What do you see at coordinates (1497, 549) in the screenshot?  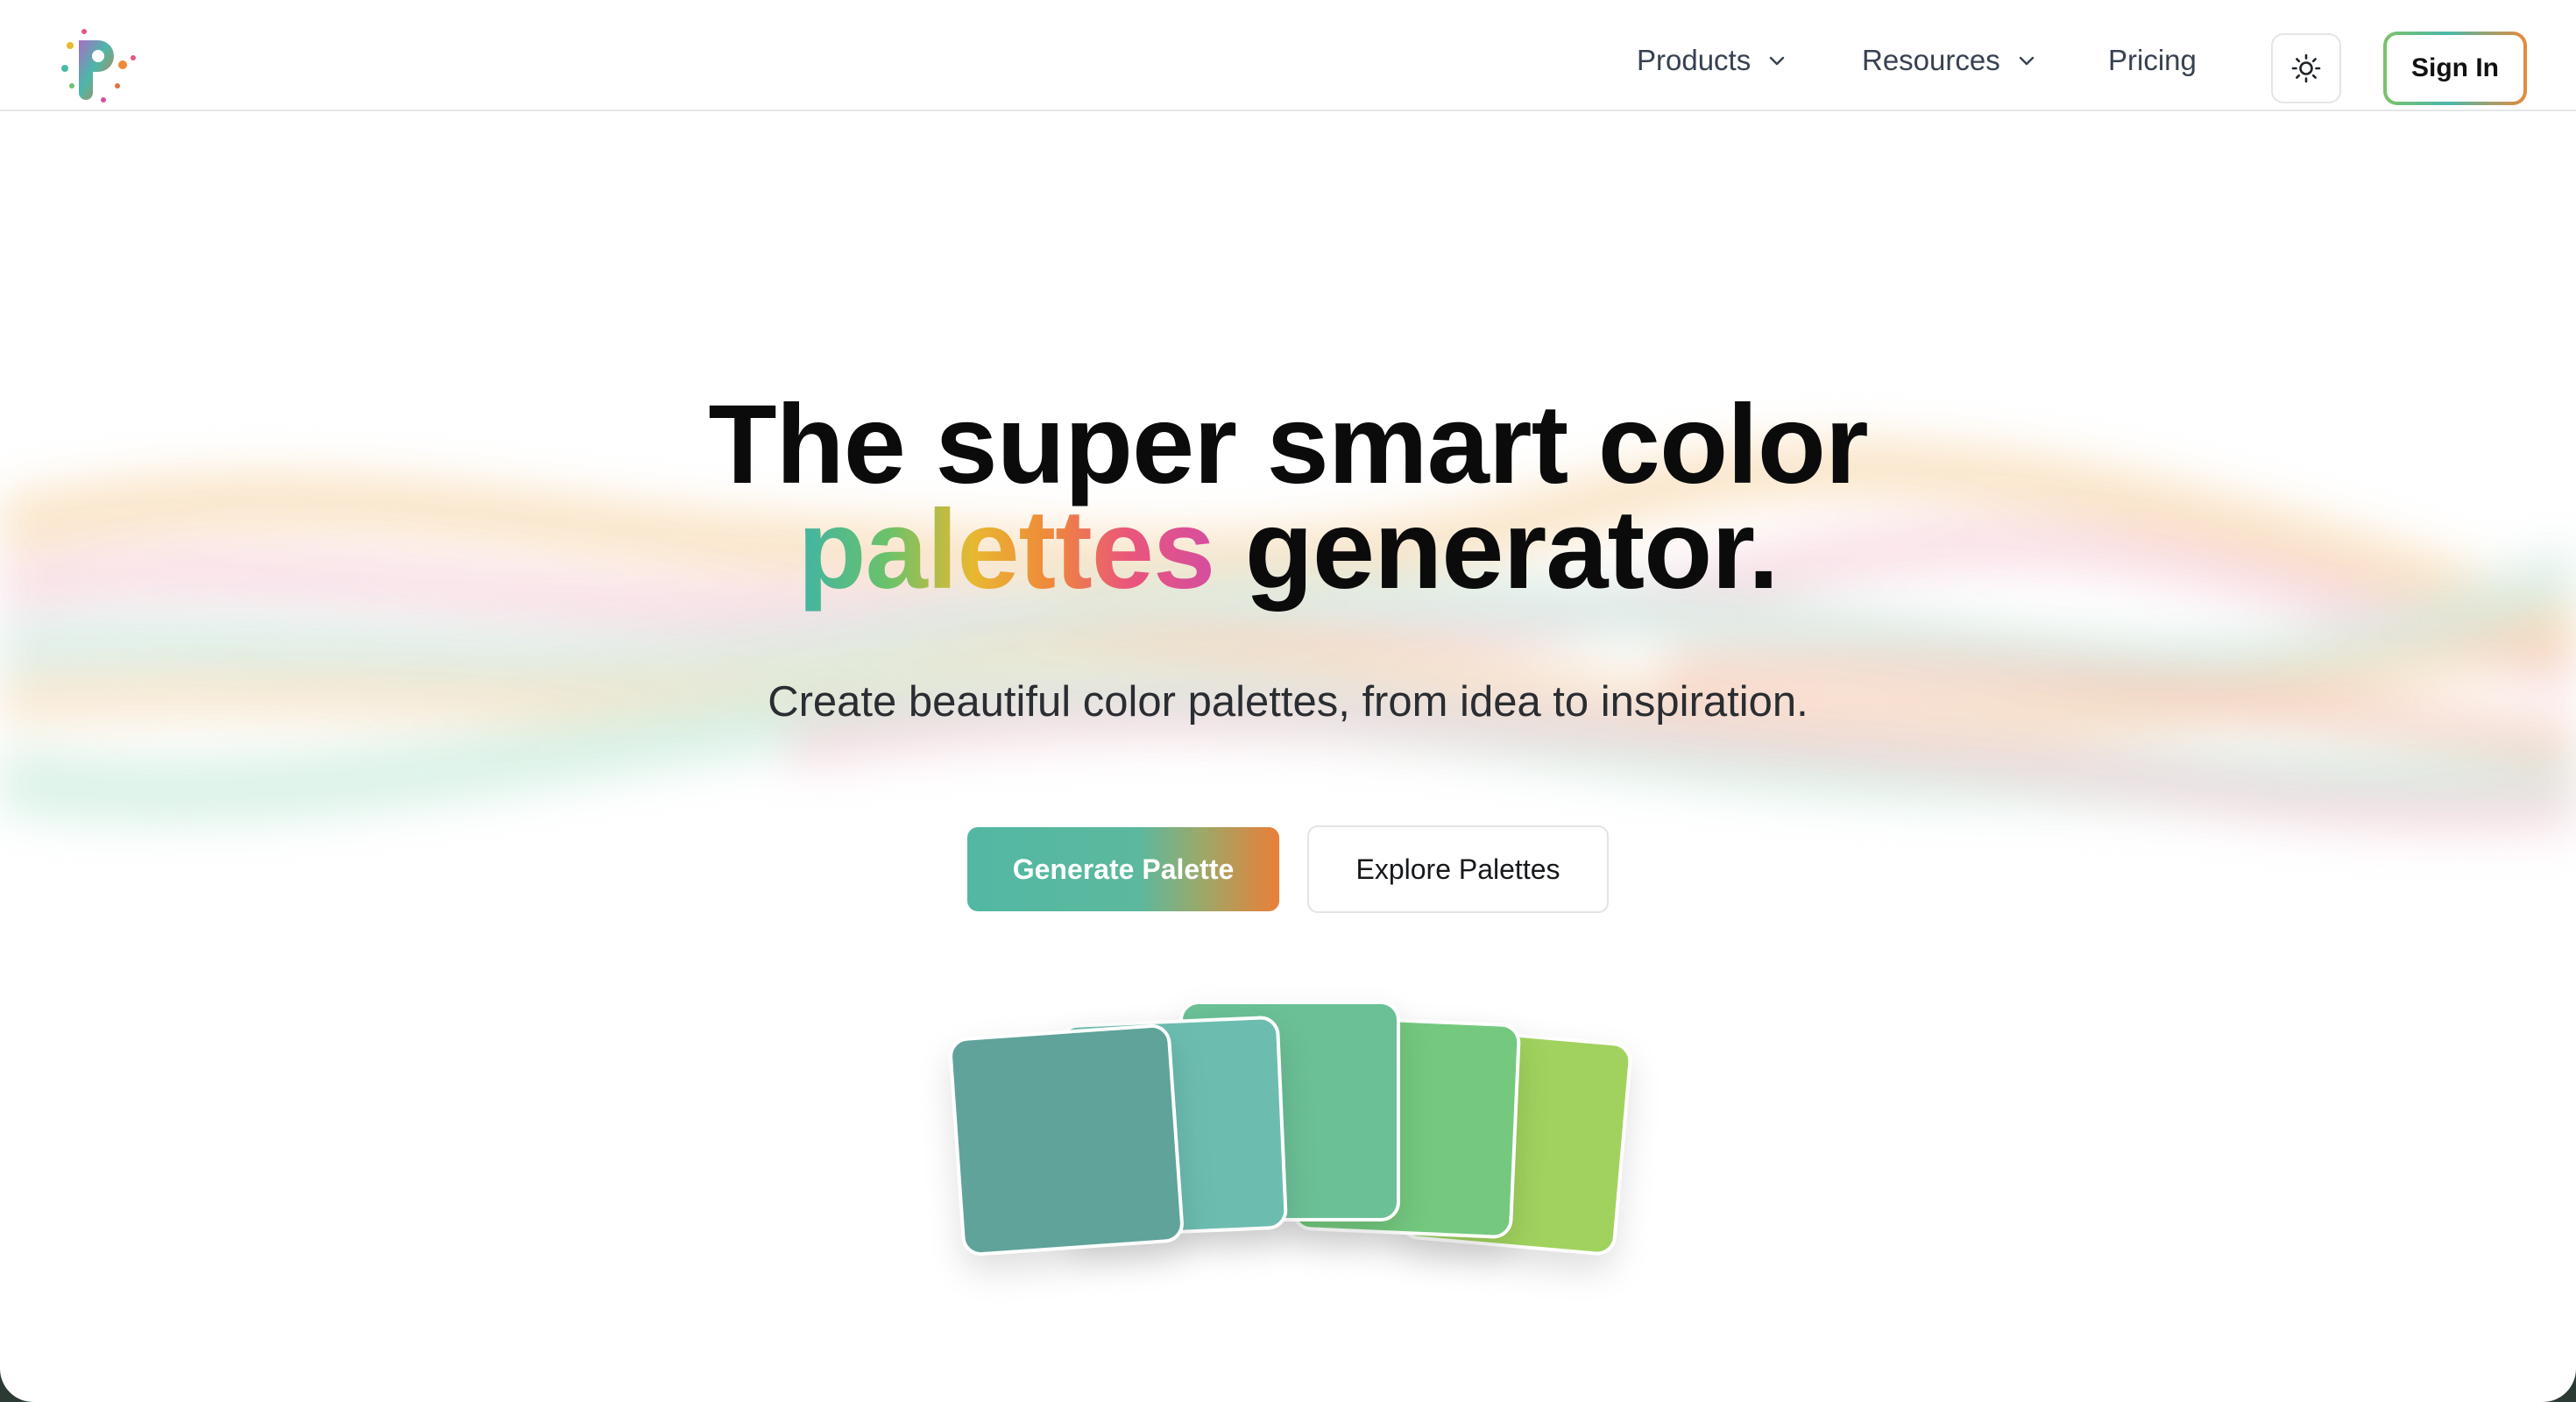 I see `hero-title-line2: generator.` at bounding box center [1497, 549].